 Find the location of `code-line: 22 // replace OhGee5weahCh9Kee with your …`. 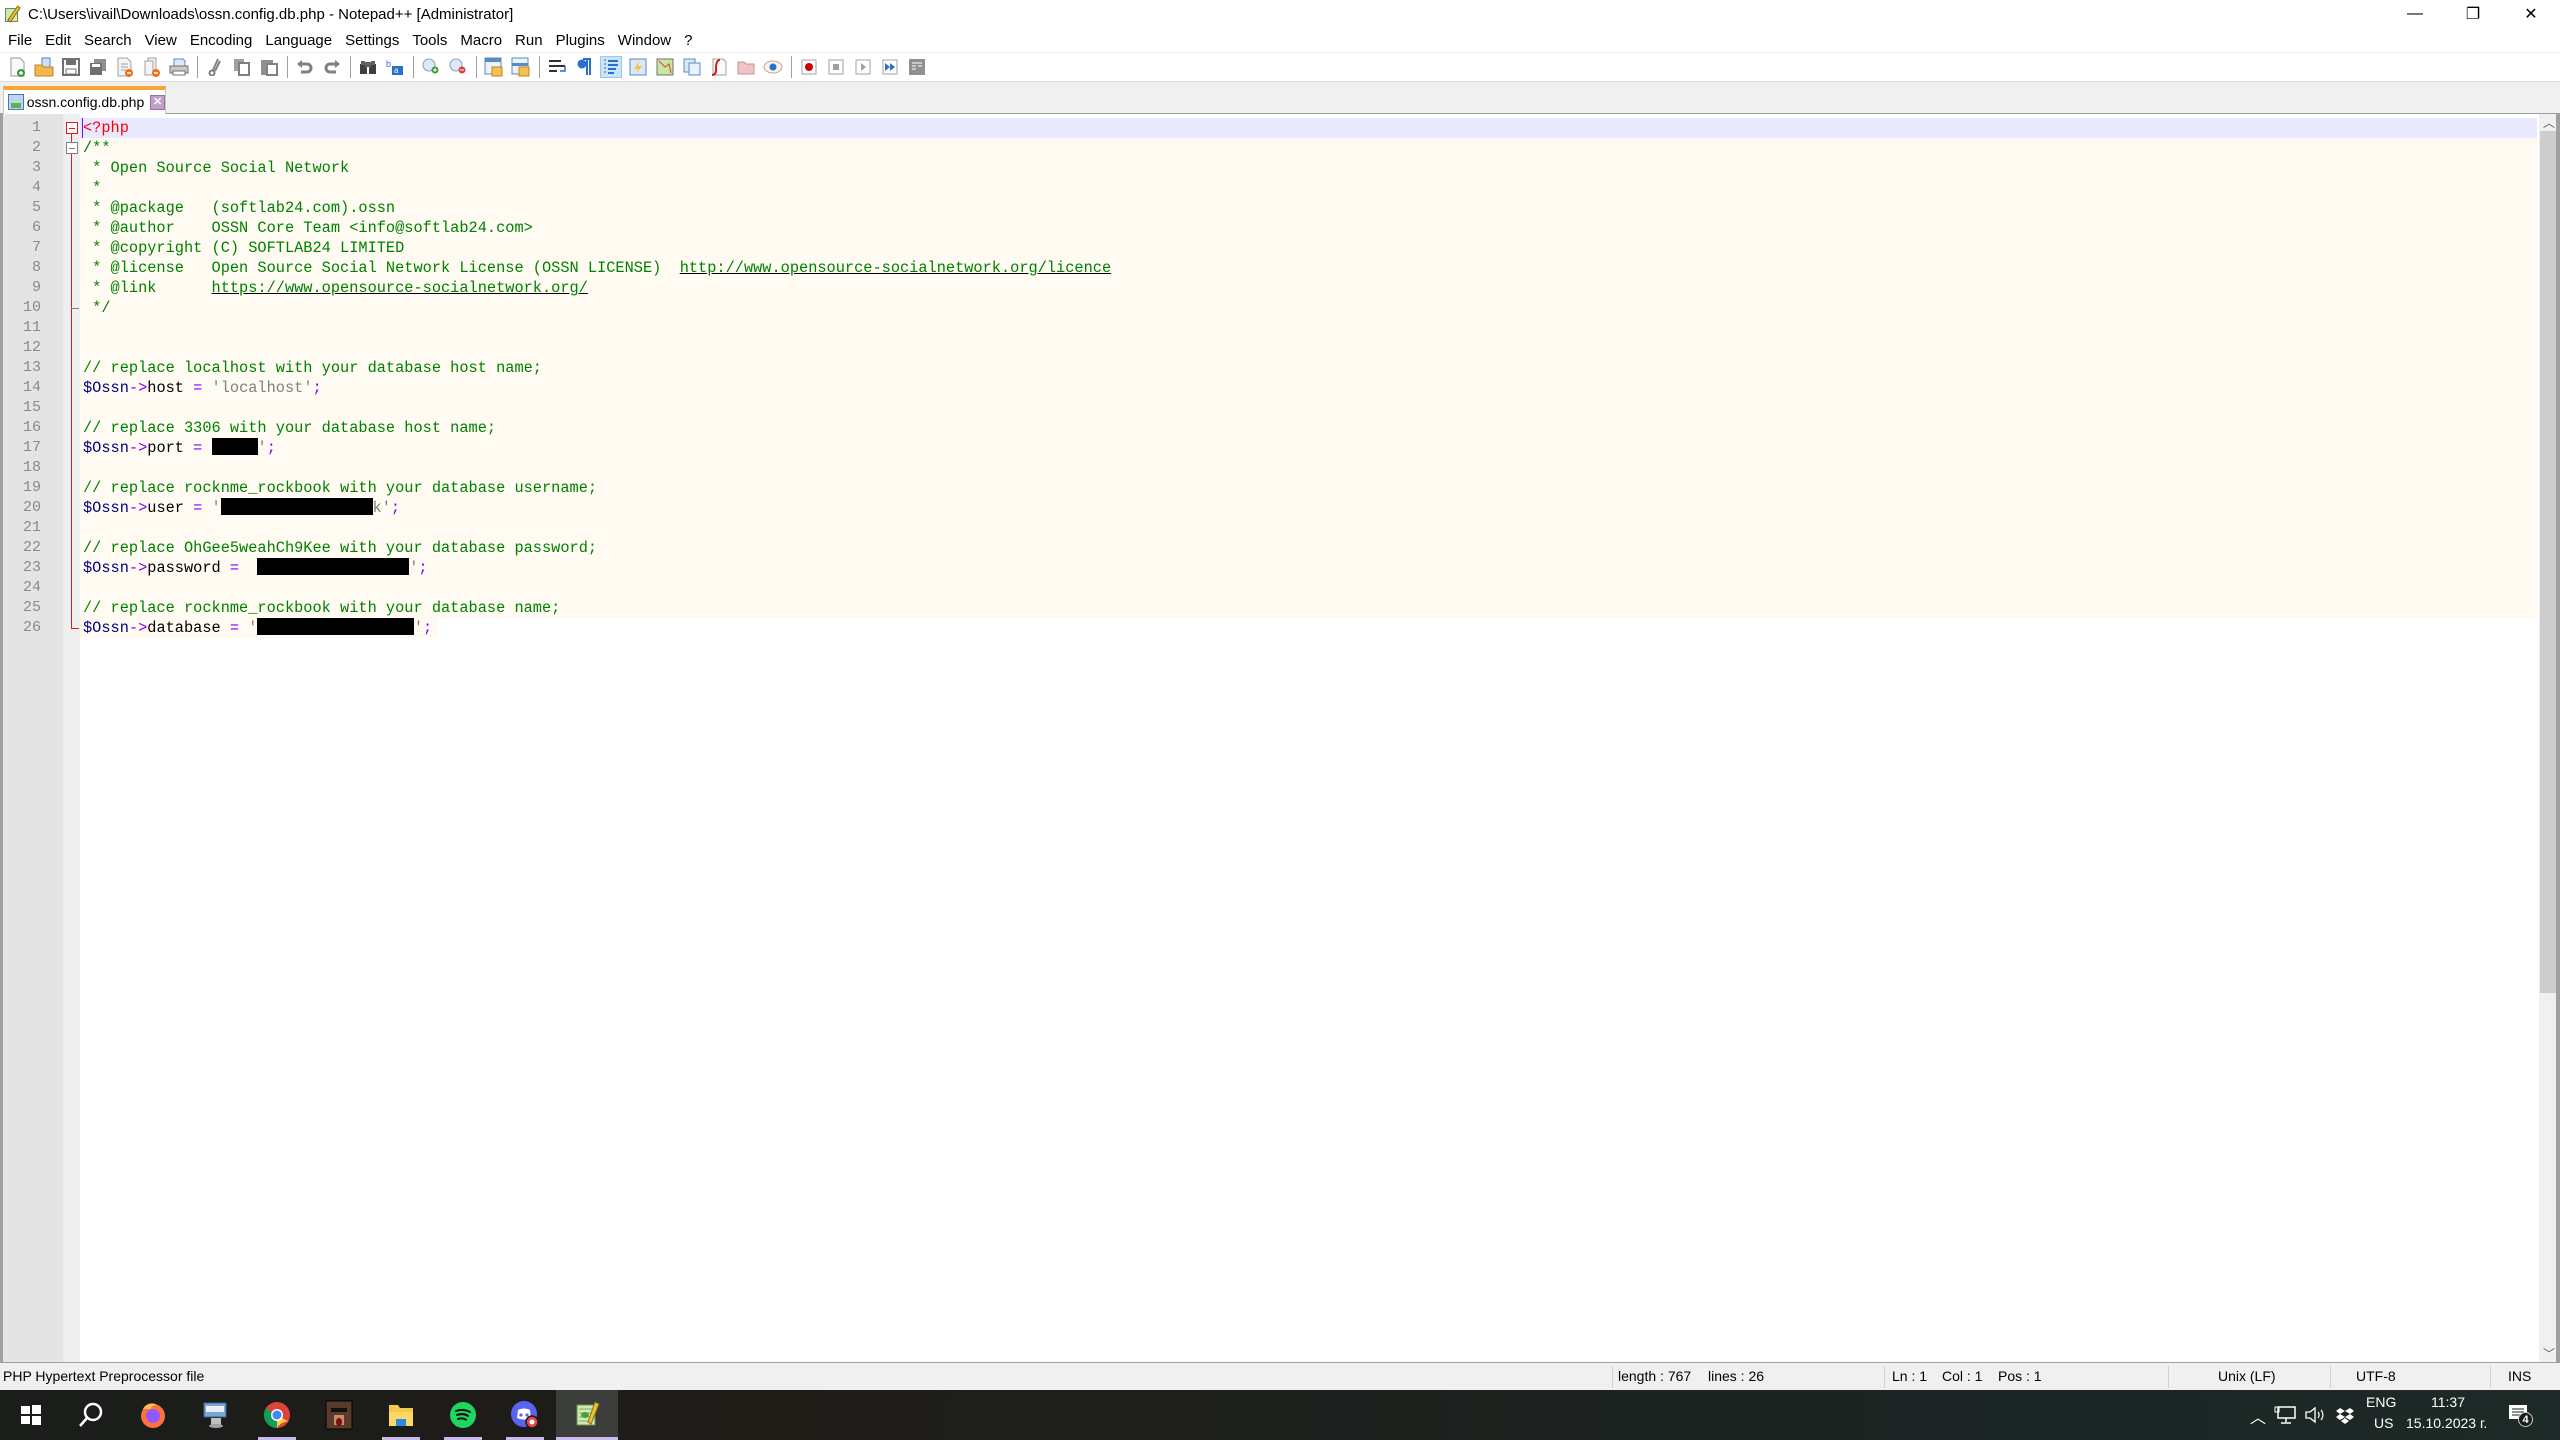

code-line: 22 // replace OhGee5weahCh9Kee with your … is located at coordinates (1270, 548).